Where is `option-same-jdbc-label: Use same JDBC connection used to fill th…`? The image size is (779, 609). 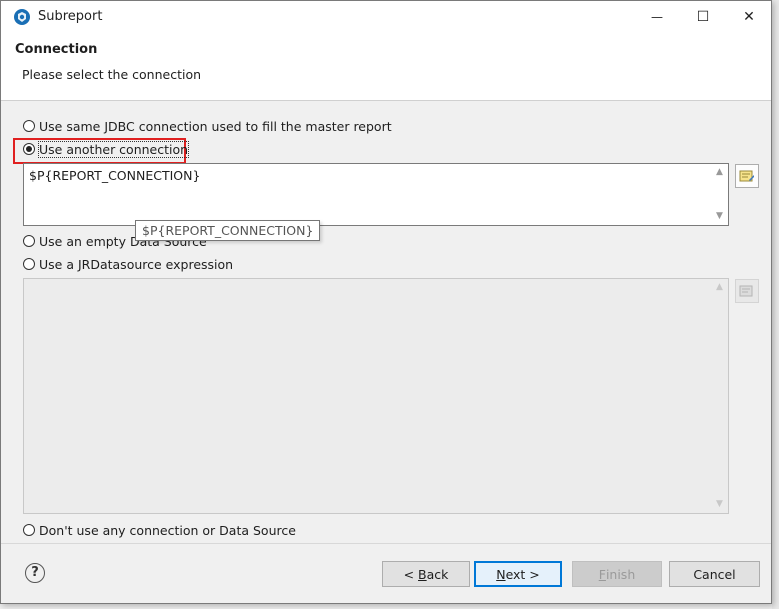 option-same-jdbc-label: Use same JDBC connection used to fill th… is located at coordinates (215, 126).